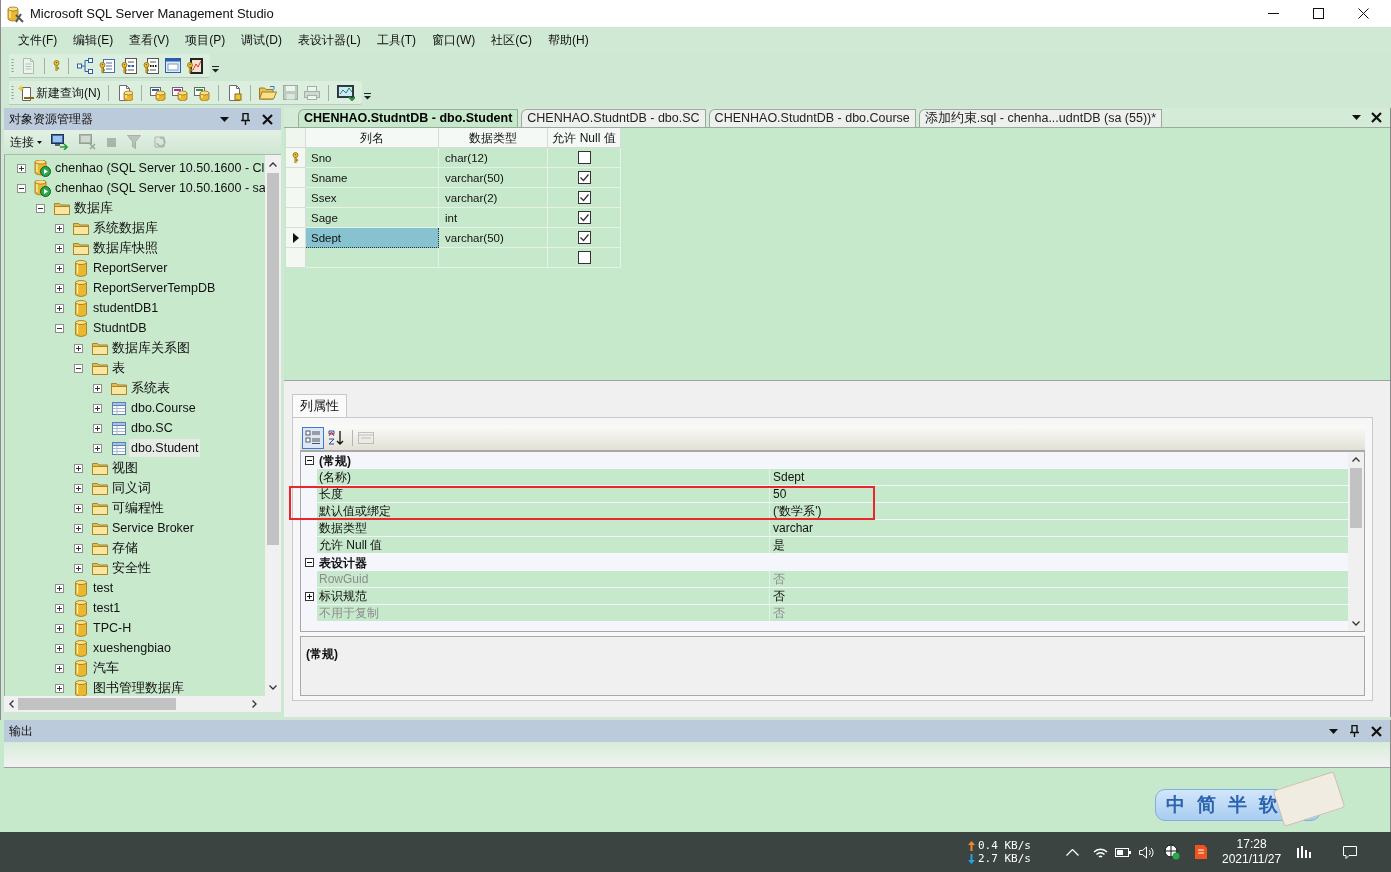 This screenshot has height=872, width=1391. Describe the element at coordinates (261, 40) in the screenshot. I see `menu-item: 调试(D)` at that location.